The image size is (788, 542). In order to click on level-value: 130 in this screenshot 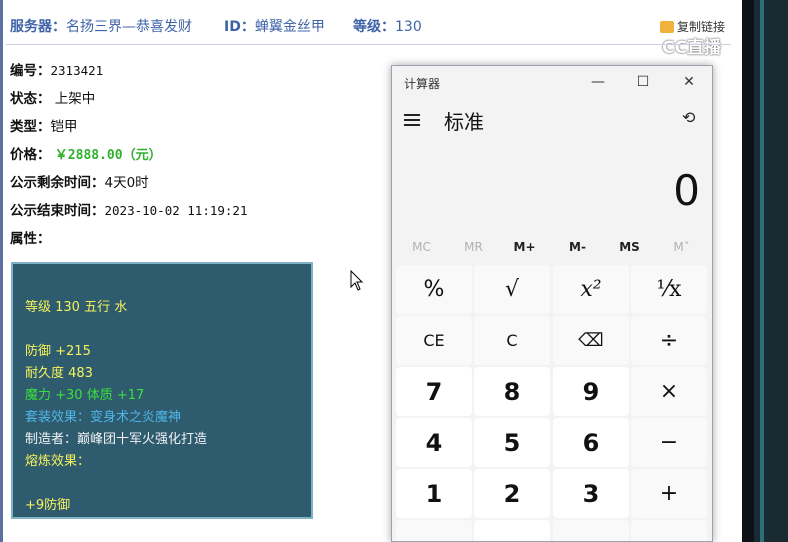, I will do `click(408, 27)`.